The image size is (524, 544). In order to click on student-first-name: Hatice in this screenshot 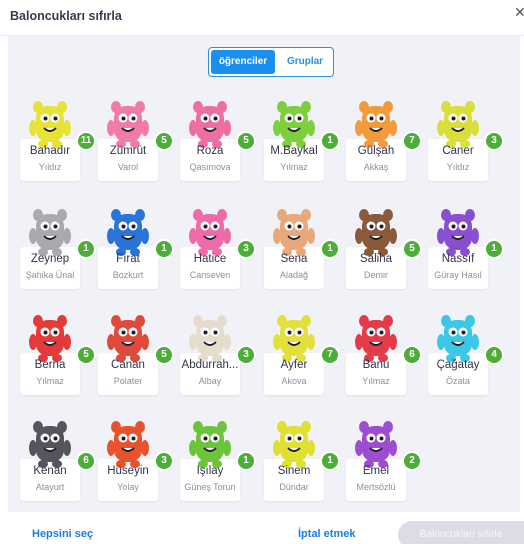, I will do `click(210, 259)`.